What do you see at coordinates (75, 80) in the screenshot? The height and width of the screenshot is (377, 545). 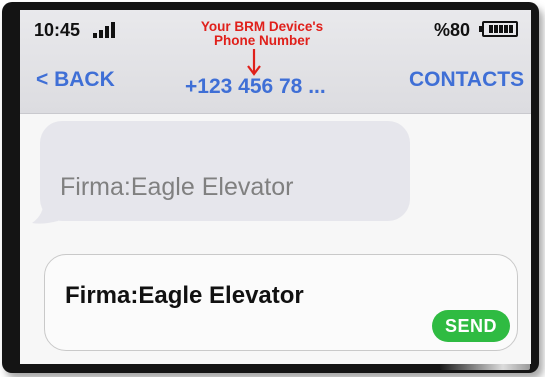 I see `back-button: < BACK` at bounding box center [75, 80].